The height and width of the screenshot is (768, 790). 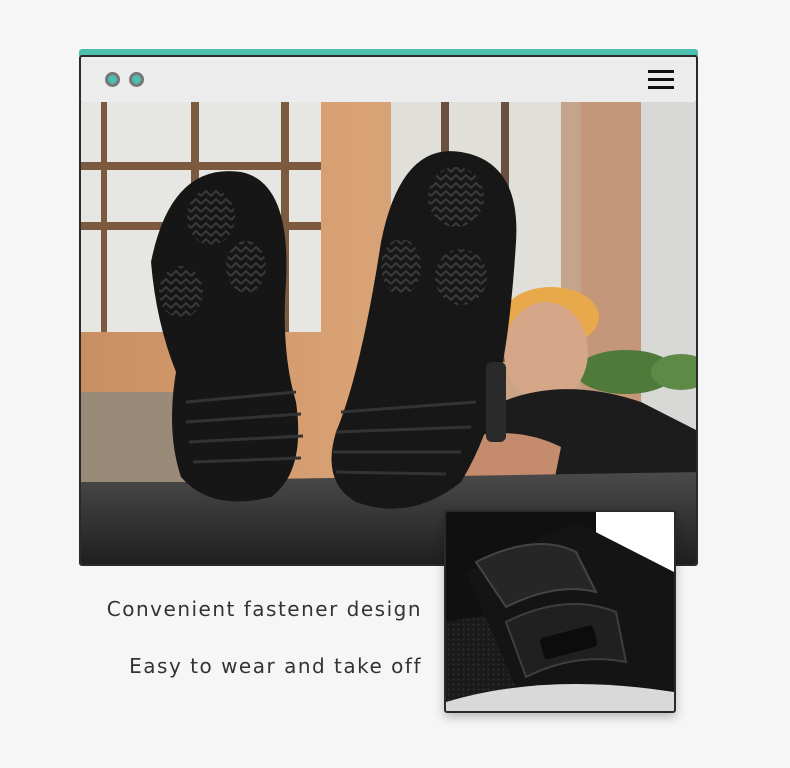 What do you see at coordinates (275, 666) in the screenshot?
I see `feature-caption: Easy to wear and take off` at bounding box center [275, 666].